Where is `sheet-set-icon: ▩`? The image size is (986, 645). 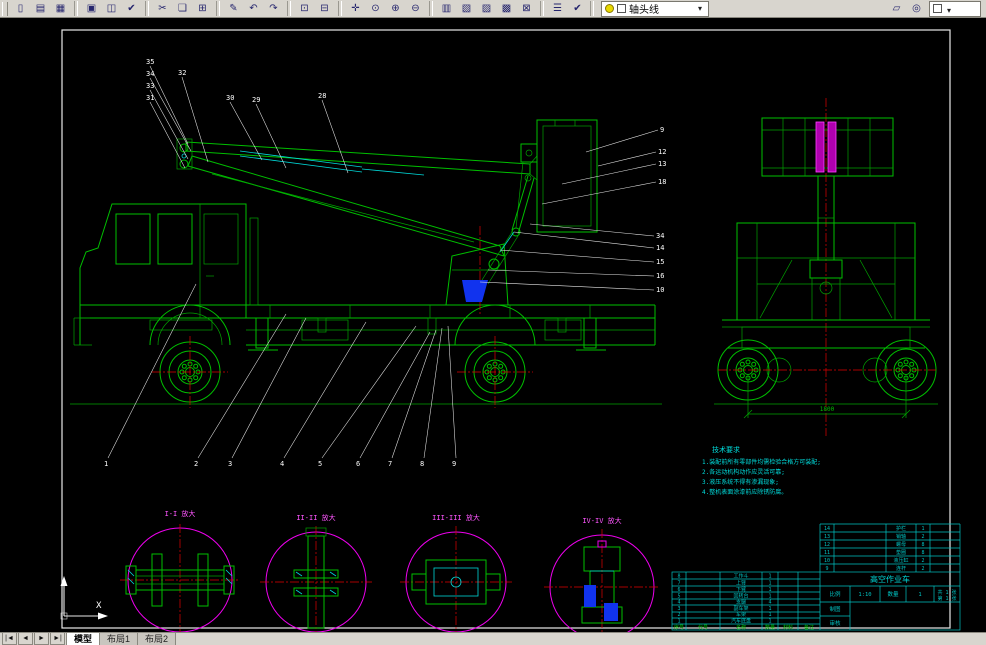 sheet-set-icon: ▩ is located at coordinates (506, 8).